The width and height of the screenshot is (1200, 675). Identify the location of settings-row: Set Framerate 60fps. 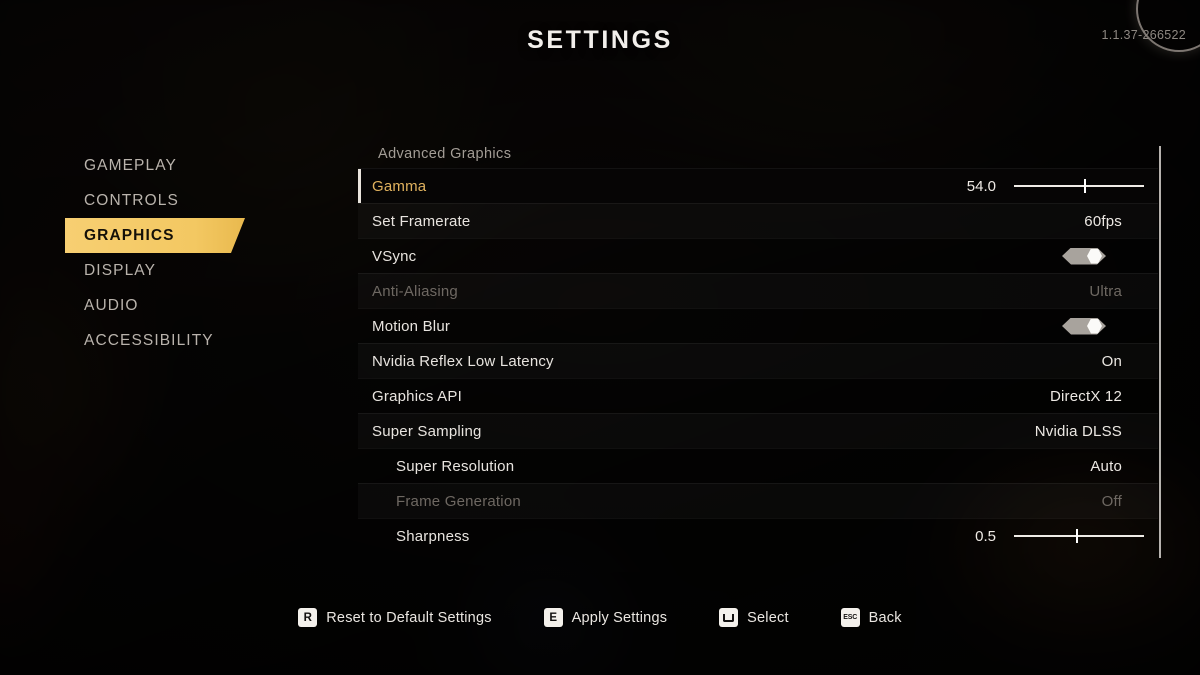
(758, 220).